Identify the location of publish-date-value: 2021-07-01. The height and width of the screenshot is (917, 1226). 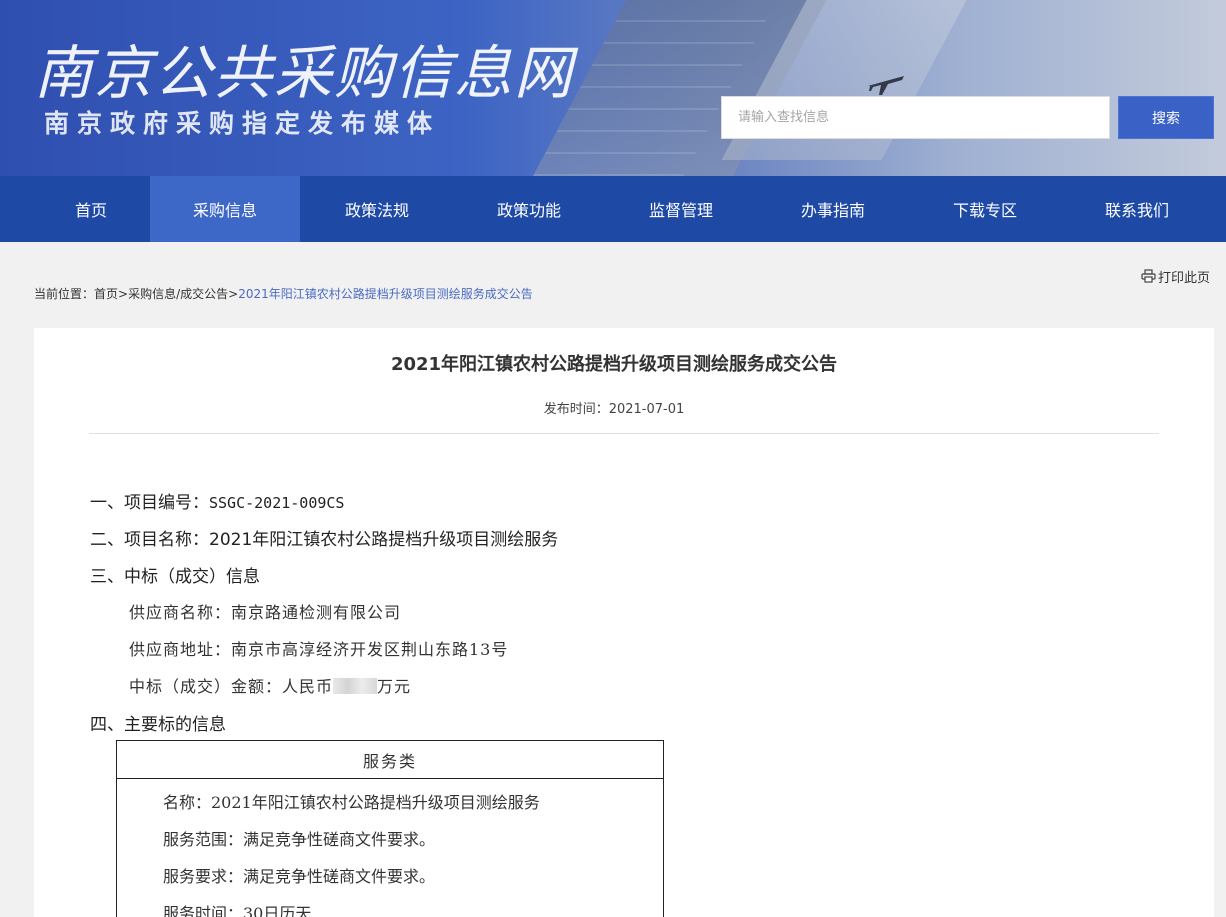
(646, 409).